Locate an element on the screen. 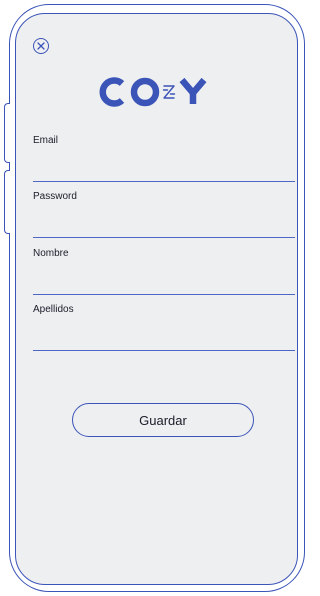 The width and height of the screenshot is (320, 596). close-button is located at coordinates (41, 46).